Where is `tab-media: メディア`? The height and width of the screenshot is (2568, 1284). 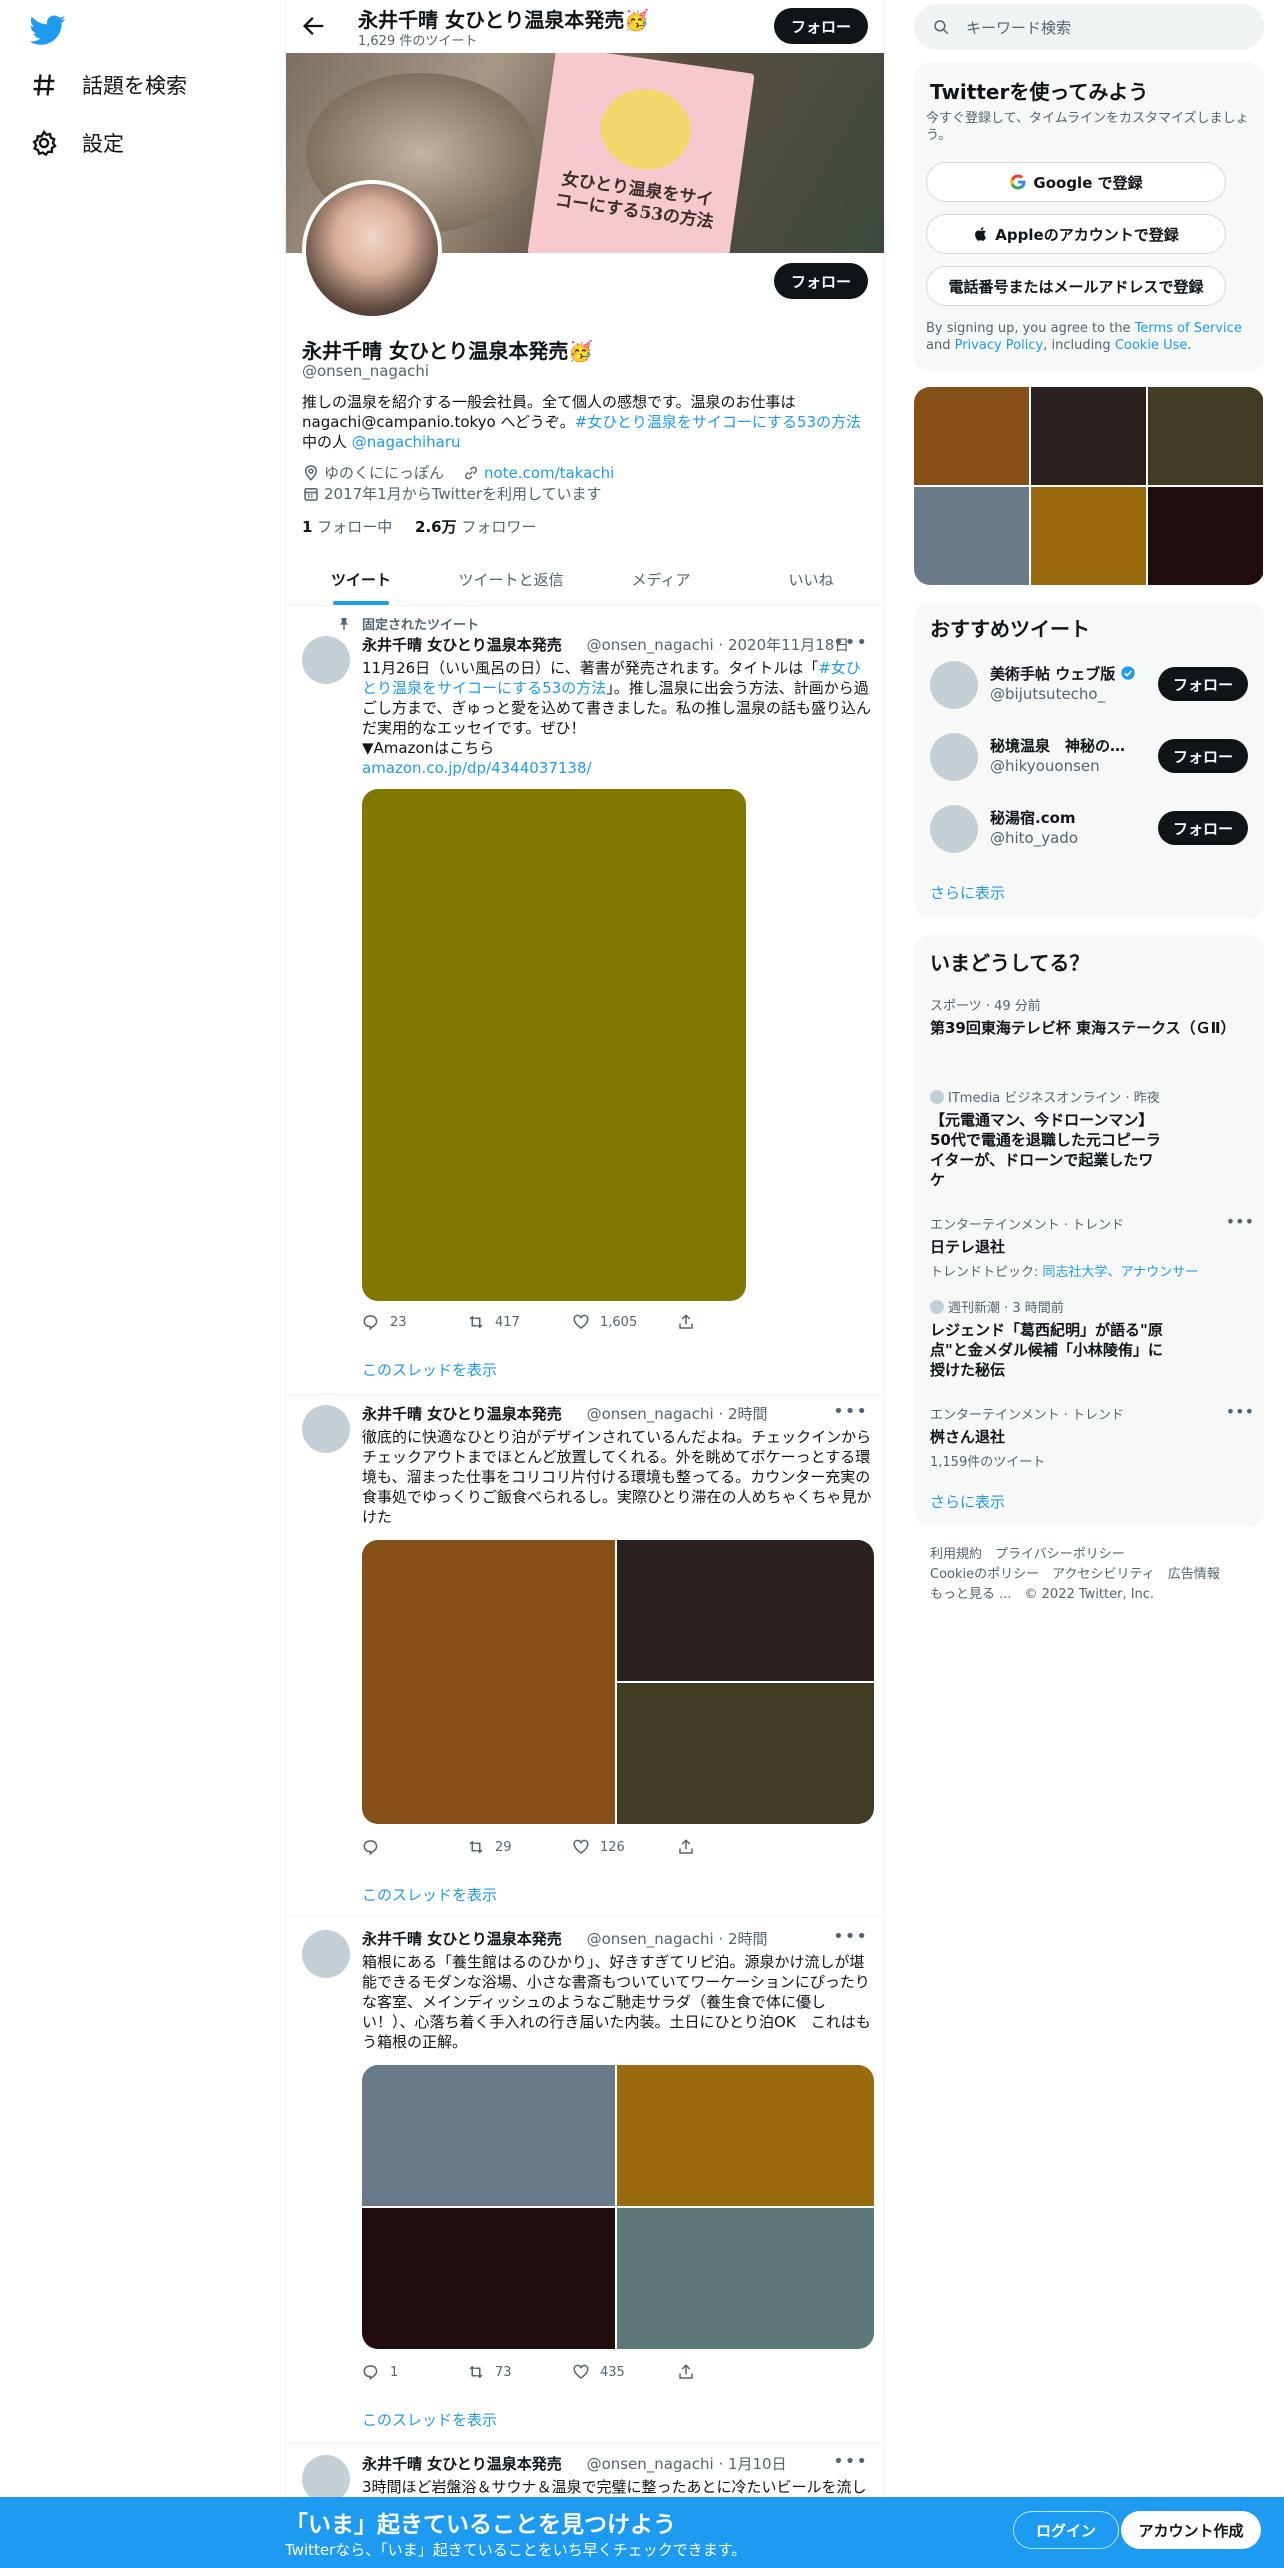 tab-media: メディア is located at coordinates (661, 579).